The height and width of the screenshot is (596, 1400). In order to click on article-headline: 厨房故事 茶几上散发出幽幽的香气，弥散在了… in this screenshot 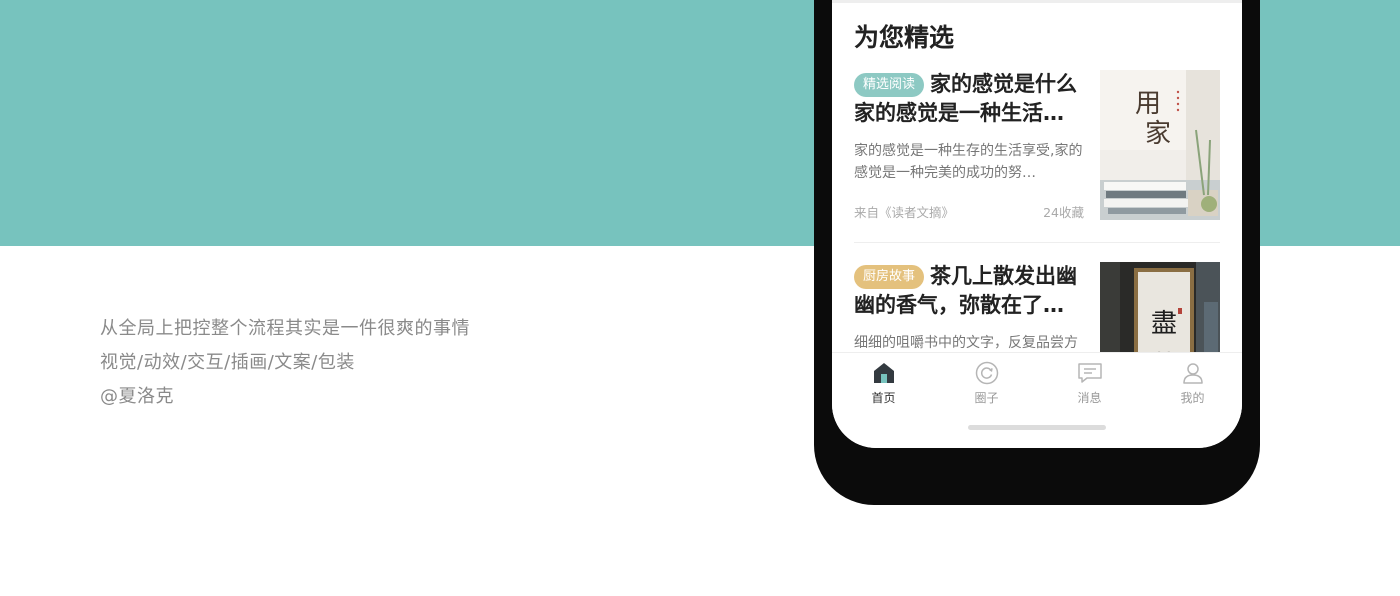, I will do `click(970, 291)`.